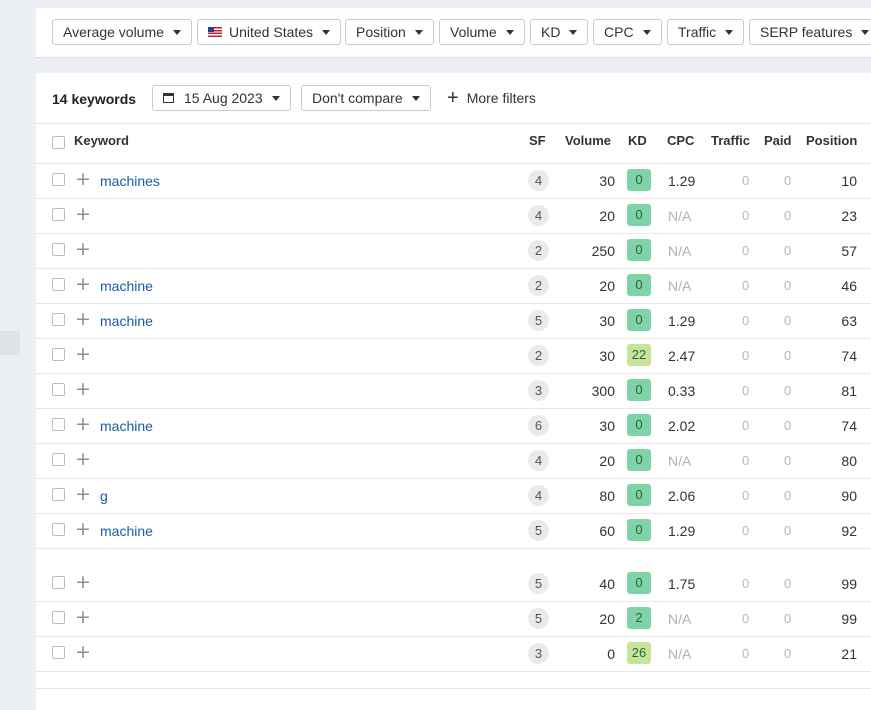  I want to click on select-all-checkbox, so click(58, 142).